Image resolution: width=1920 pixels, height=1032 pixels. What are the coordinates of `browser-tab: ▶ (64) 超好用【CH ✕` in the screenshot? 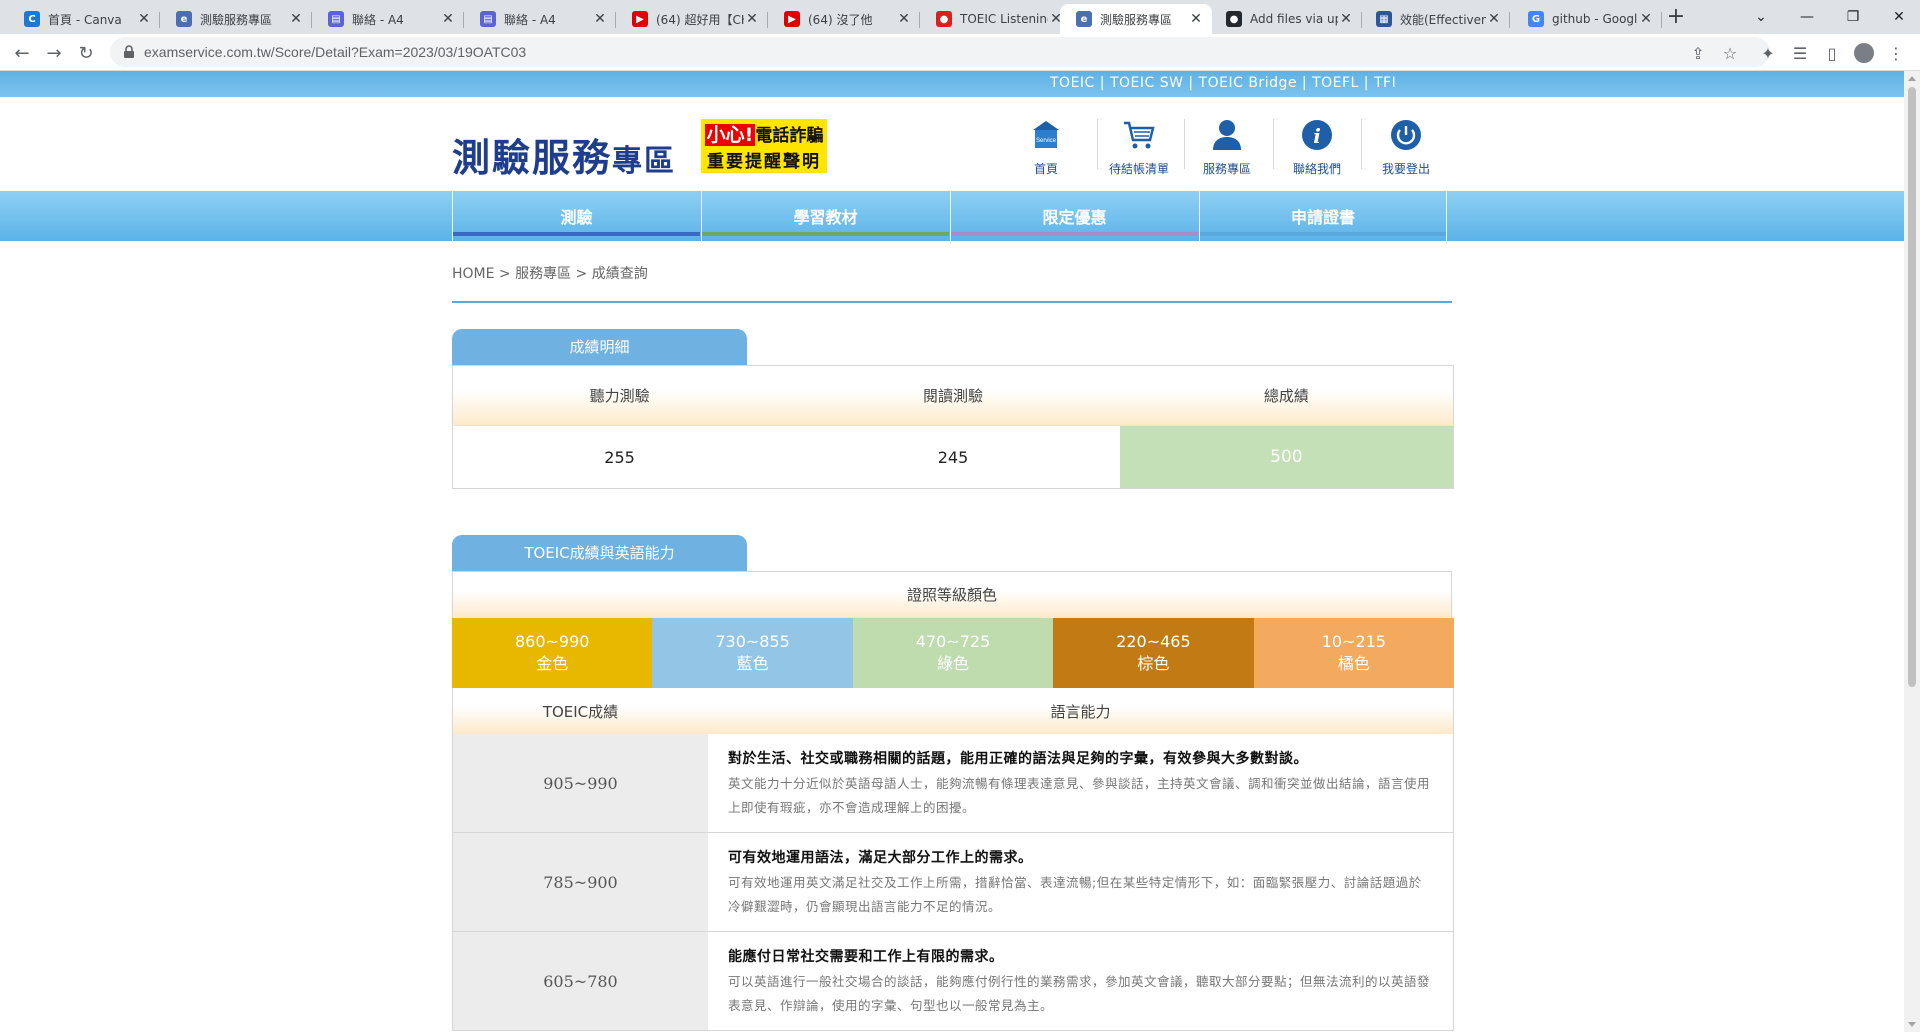 It's located at (692, 19).